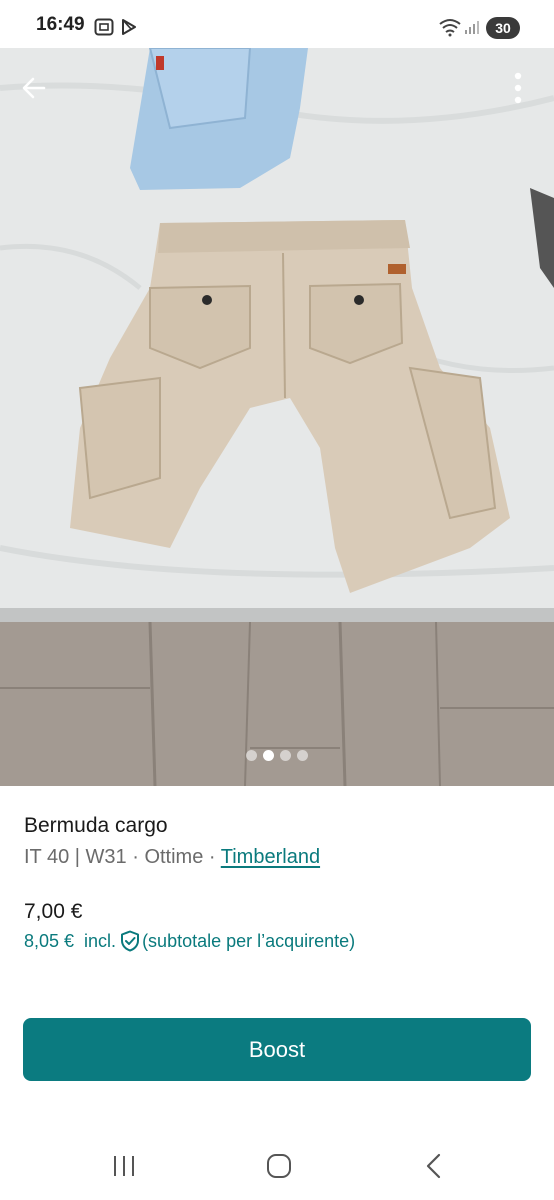 The width and height of the screenshot is (554, 1200). I want to click on item-condition: Ottime, so click(174, 857).